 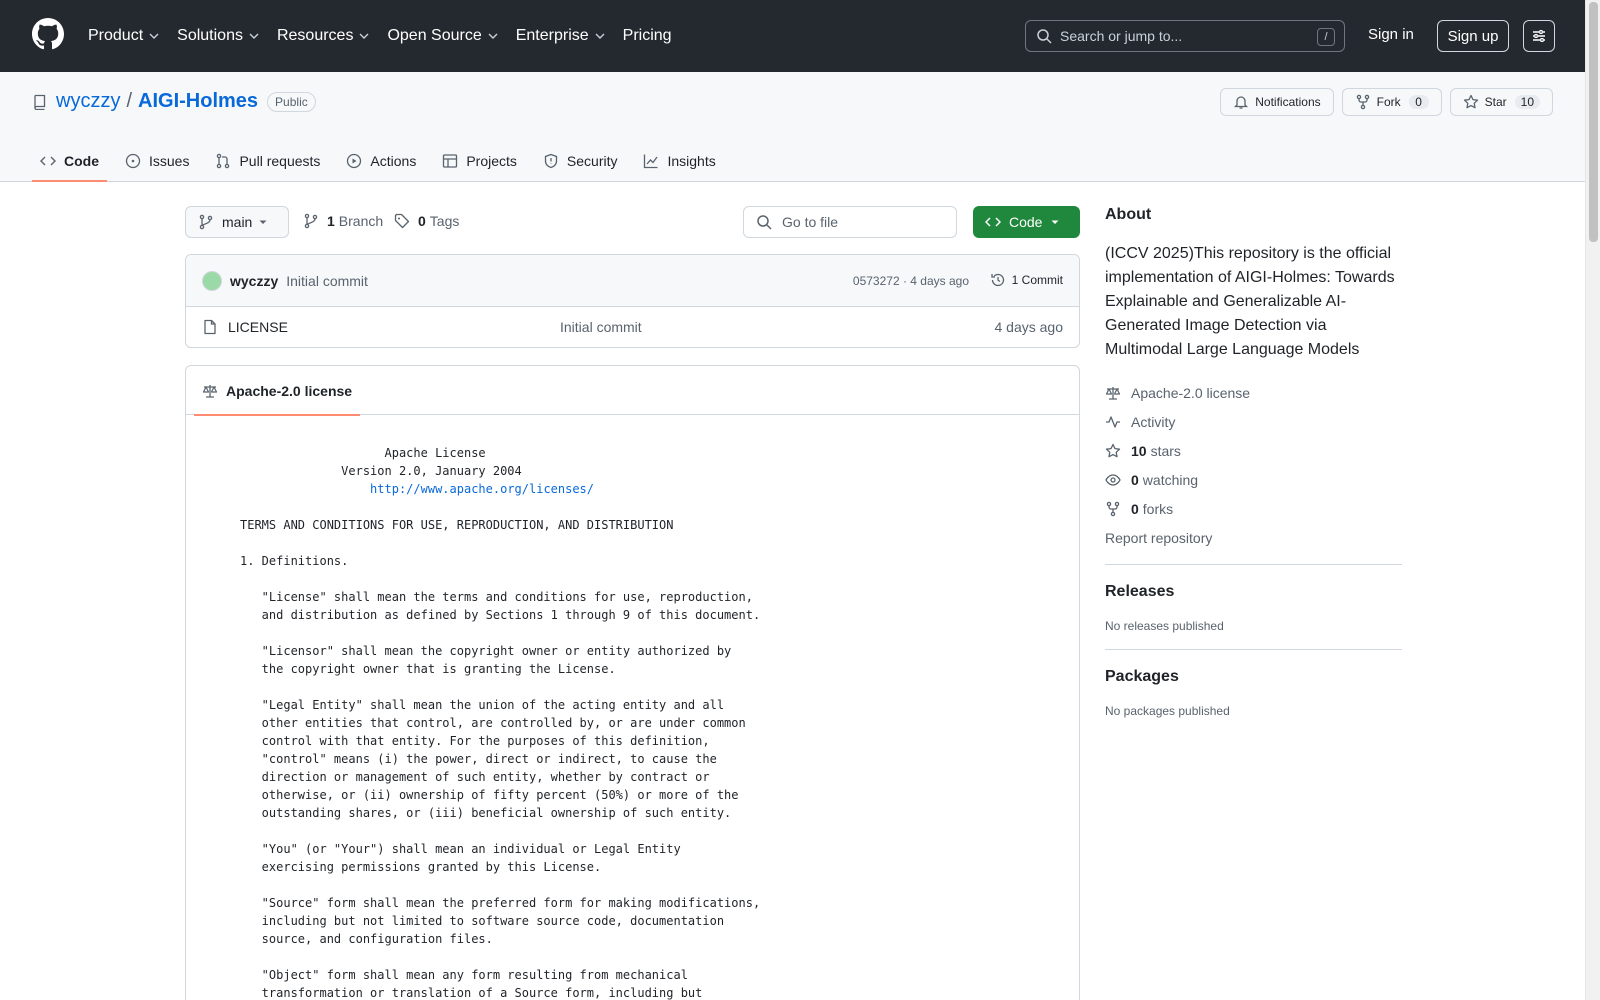 What do you see at coordinates (69, 161) in the screenshot?
I see `tab-code: Code` at bounding box center [69, 161].